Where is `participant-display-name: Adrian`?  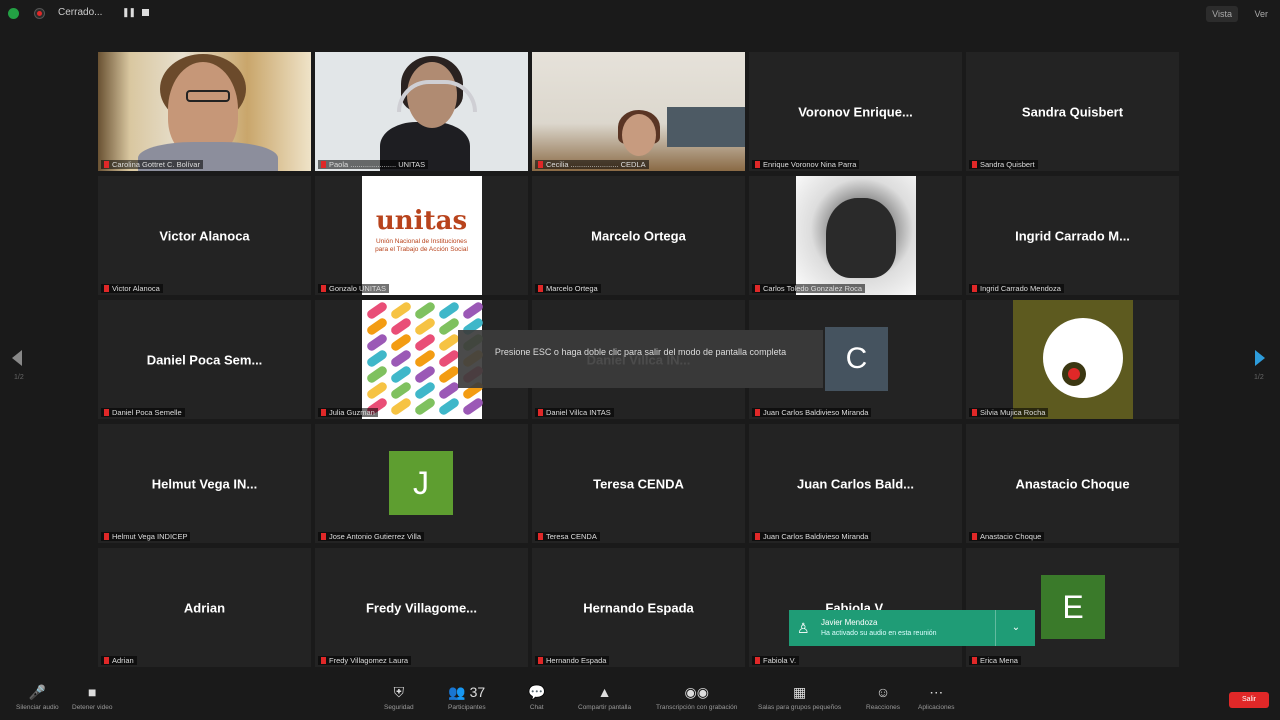 participant-display-name: Adrian is located at coordinates (204, 607).